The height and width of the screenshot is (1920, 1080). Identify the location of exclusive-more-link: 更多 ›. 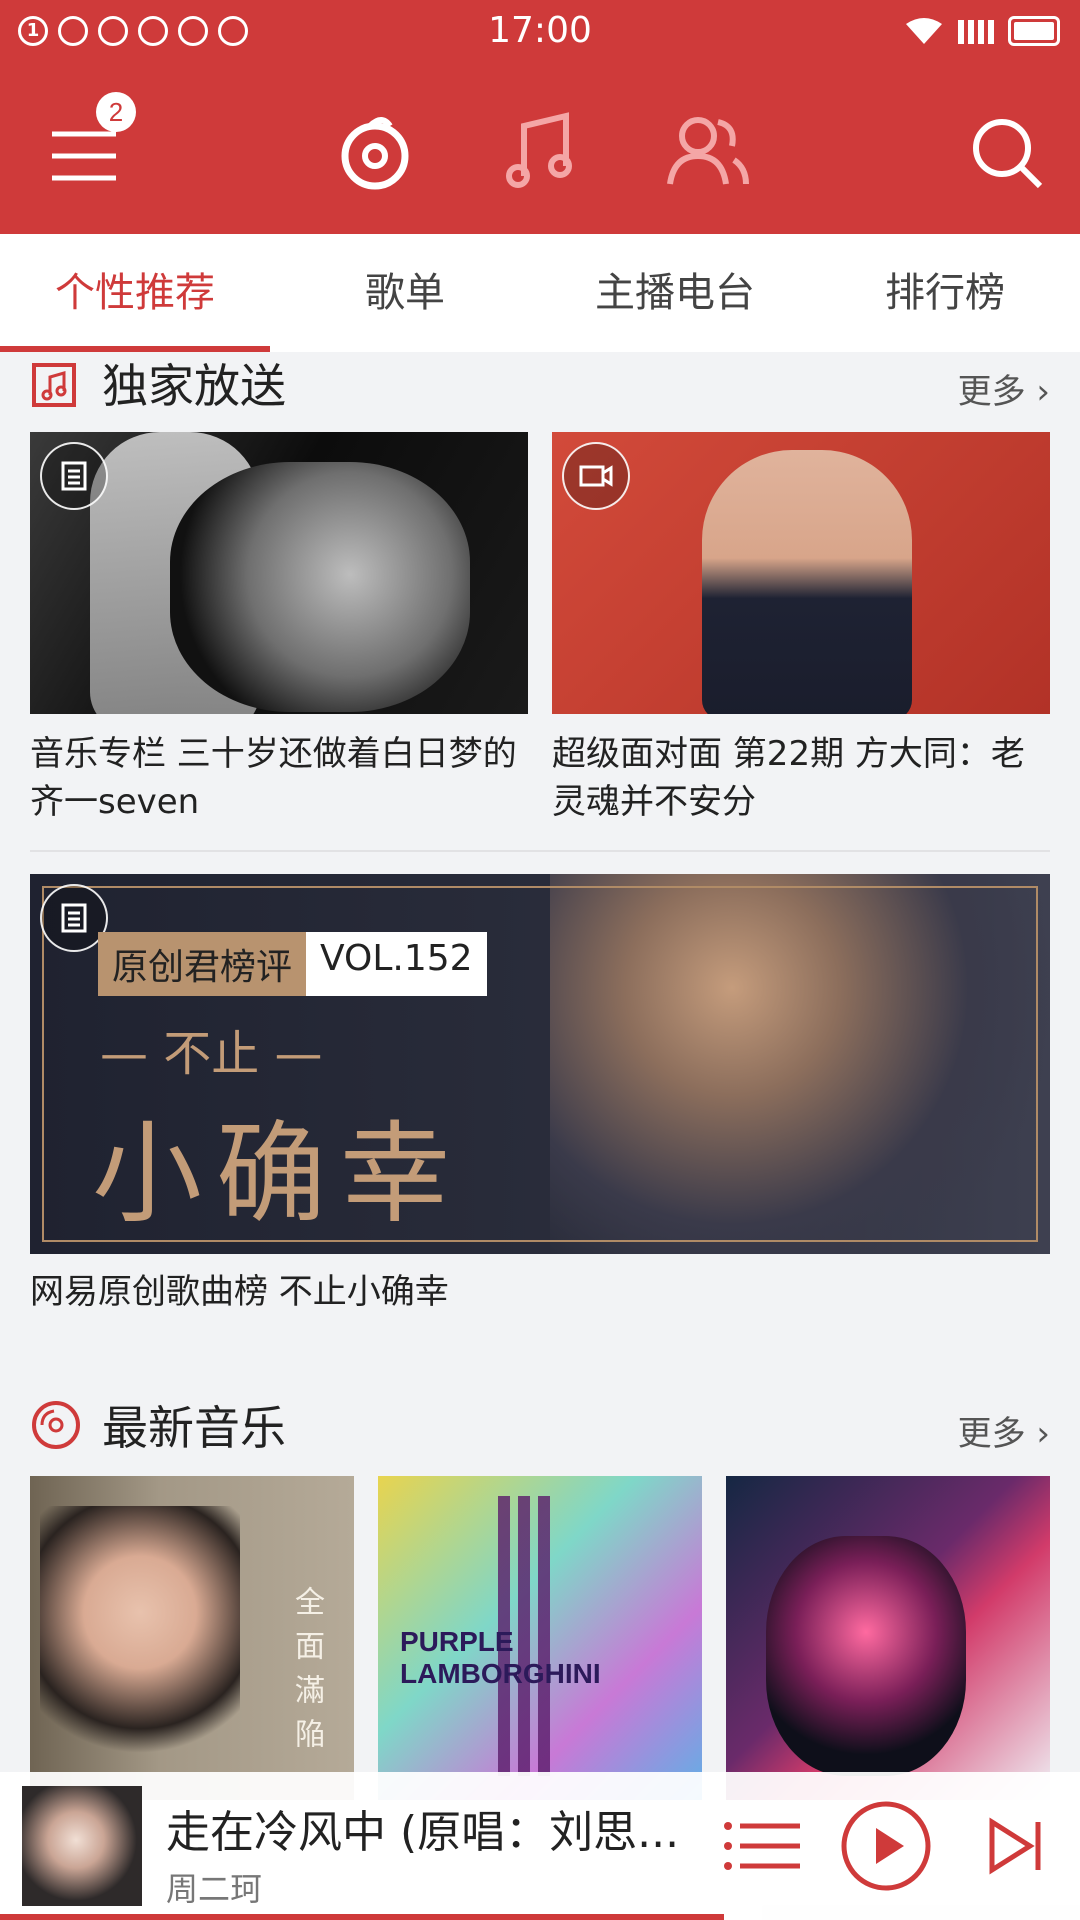
(1004, 388).